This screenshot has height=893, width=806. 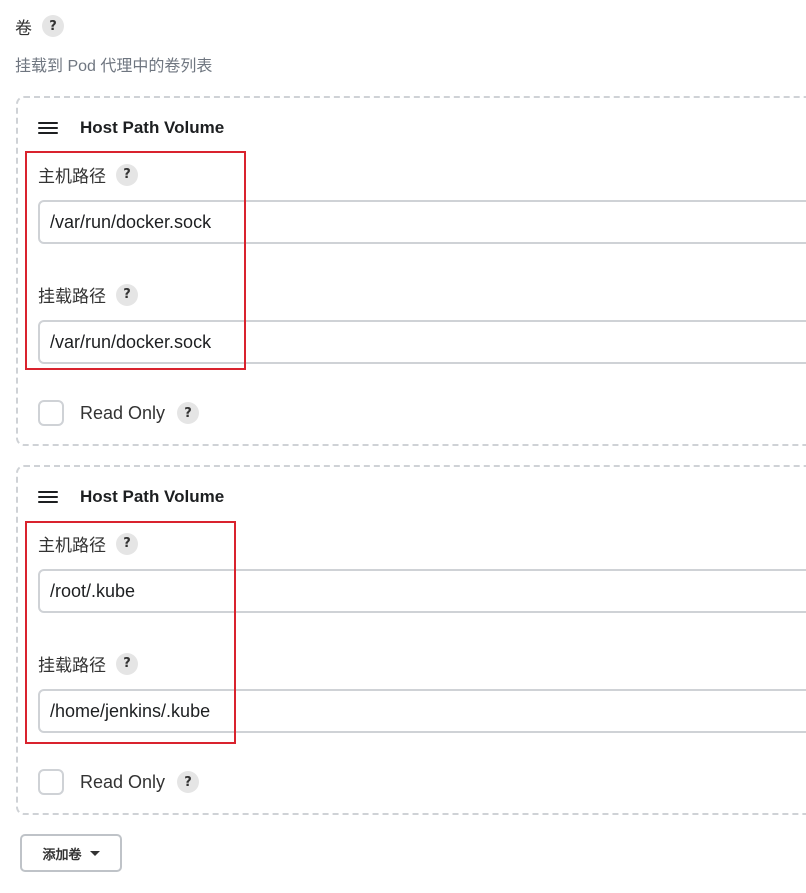 I want to click on section-header: 卷 ?, so click(x=39, y=26).